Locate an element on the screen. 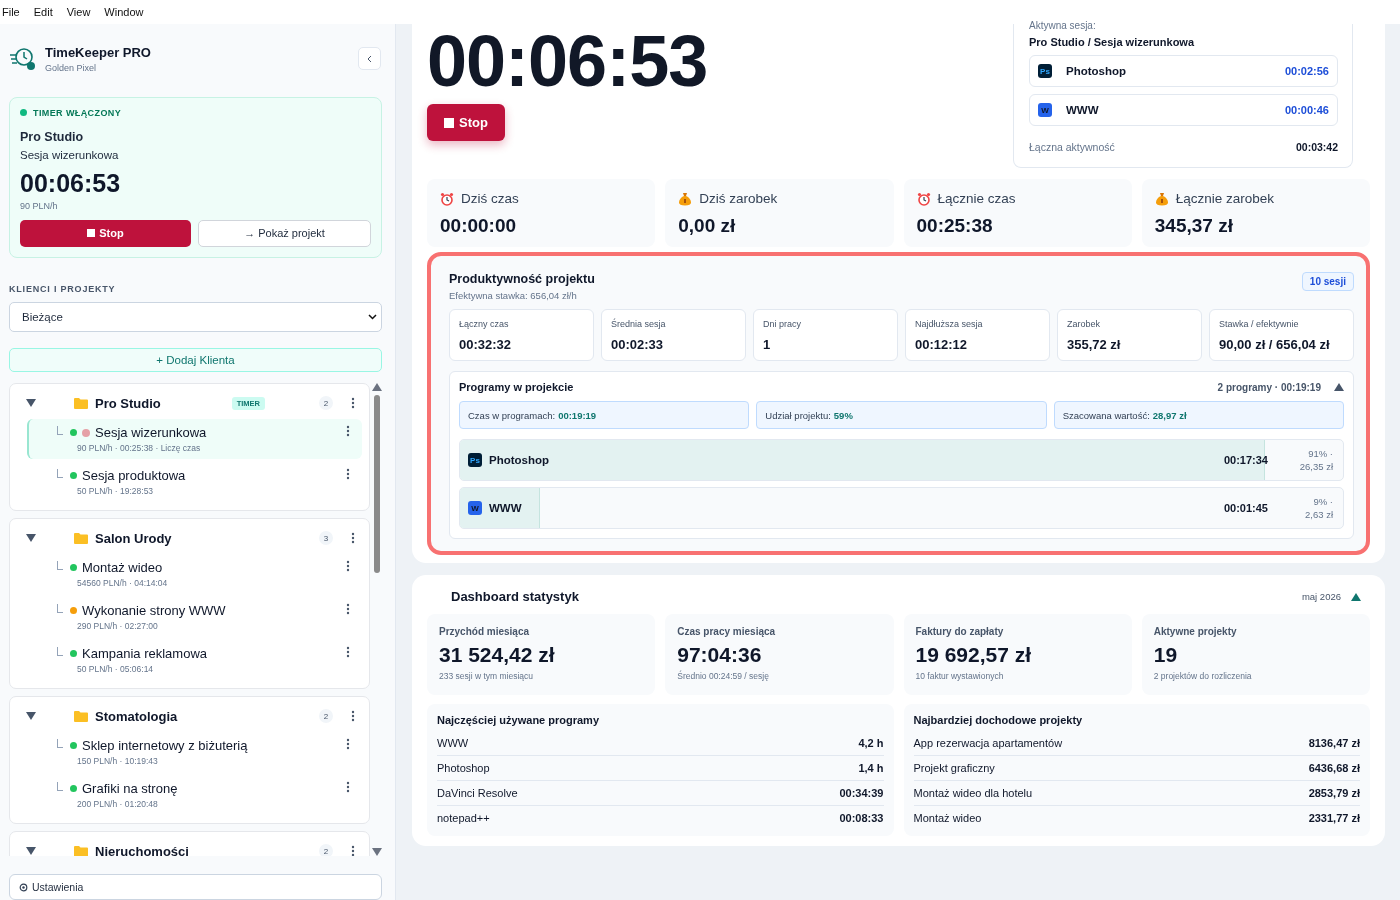 The height and width of the screenshot is (900, 1400). scroll-up-icon is located at coordinates (377, 387).